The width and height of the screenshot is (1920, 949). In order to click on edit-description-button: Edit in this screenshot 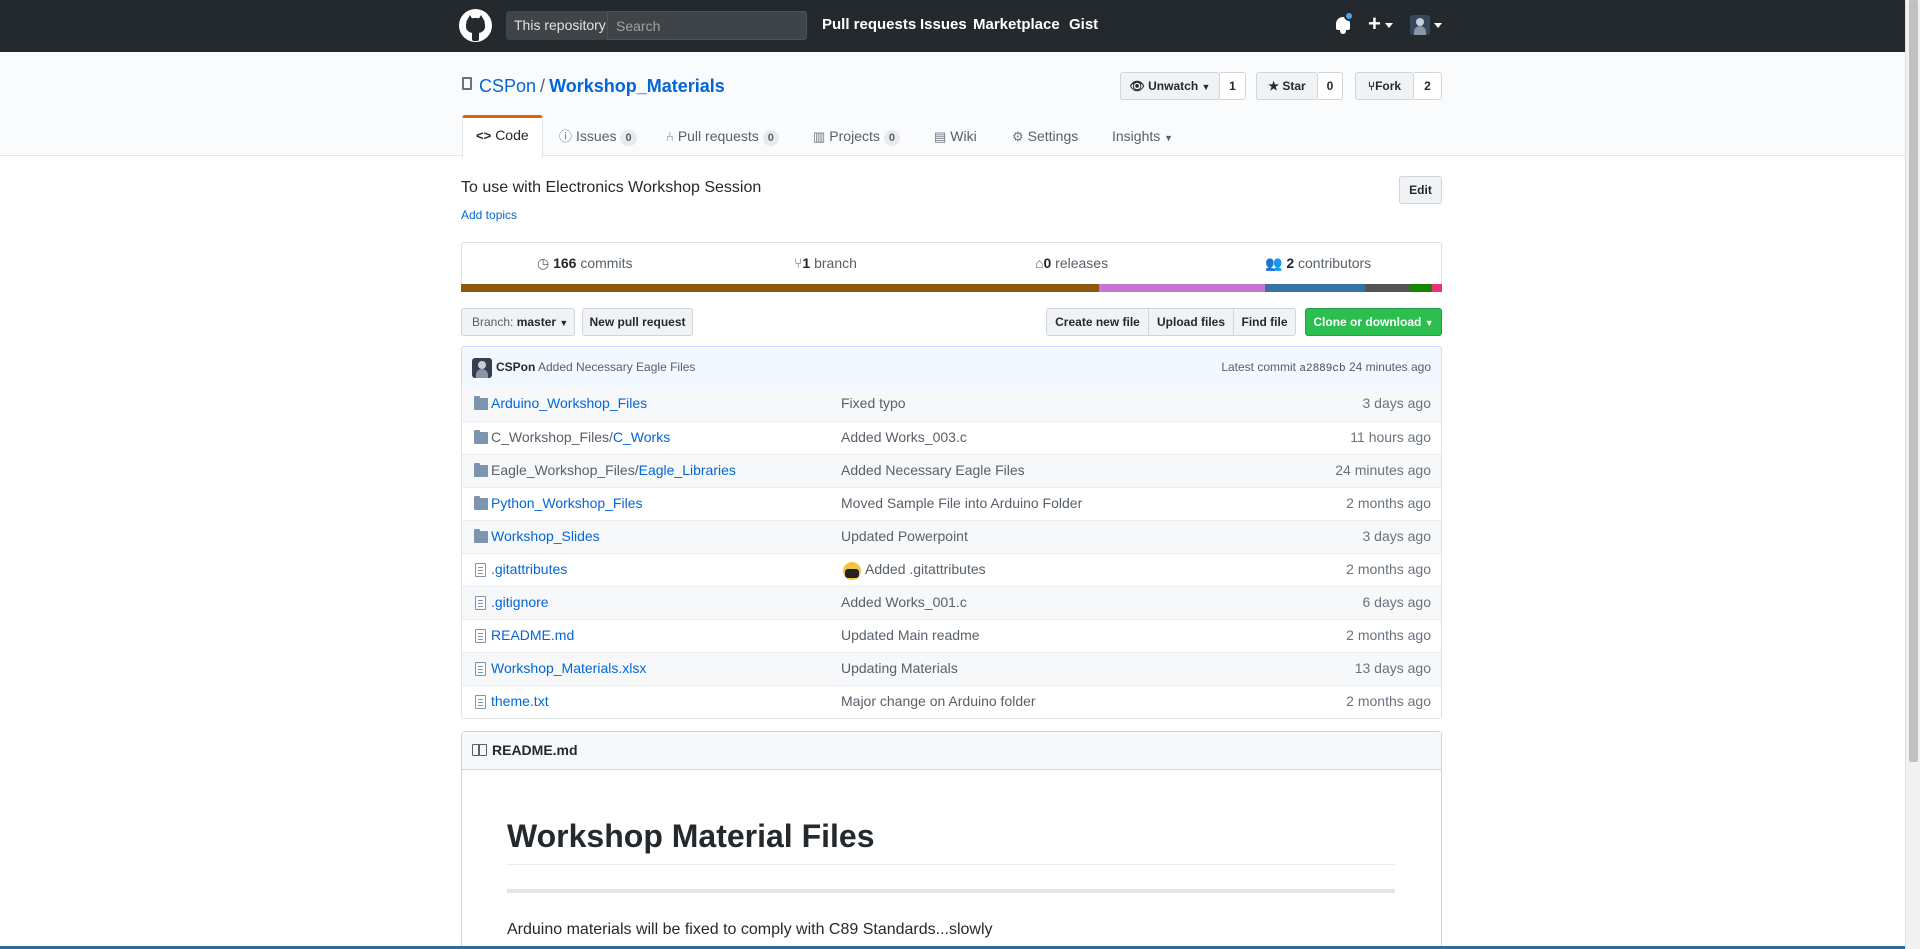, I will do `click(1420, 190)`.